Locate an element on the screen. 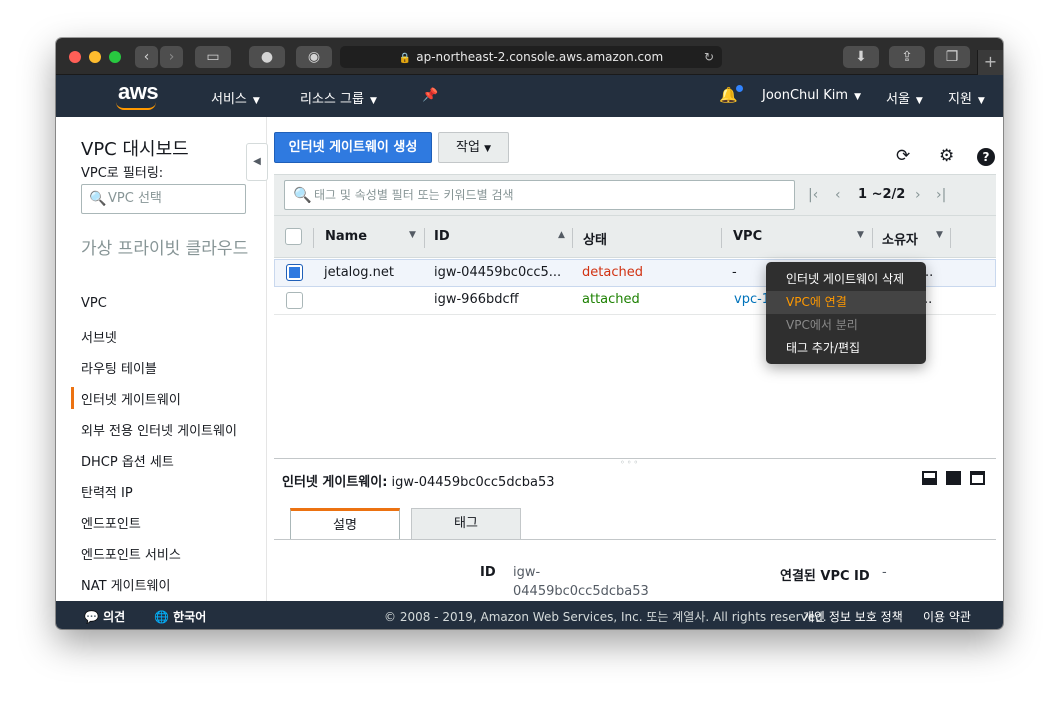 This screenshot has width=1059, height=704. vpc-filter-select: 🔍 VPC 선택 is located at coordinates (163, 199).